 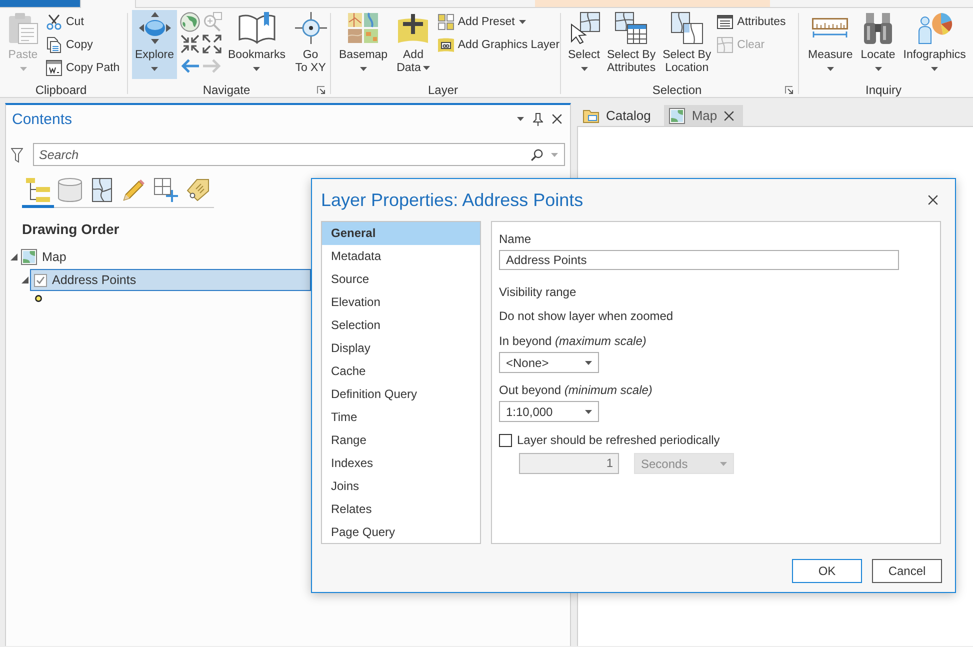 What do you see at coordinates (70, 190) in the screenshot?
I see `cylinder-icon` at bounding box center [70, 190].